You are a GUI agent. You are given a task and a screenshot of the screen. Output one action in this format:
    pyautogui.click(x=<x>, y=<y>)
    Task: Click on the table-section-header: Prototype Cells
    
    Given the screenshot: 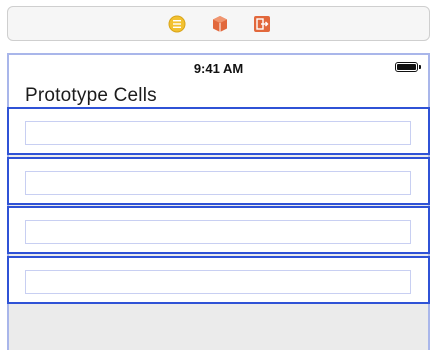 What is the action you would take?
    pyautogui.click(x=218, y=93)
    